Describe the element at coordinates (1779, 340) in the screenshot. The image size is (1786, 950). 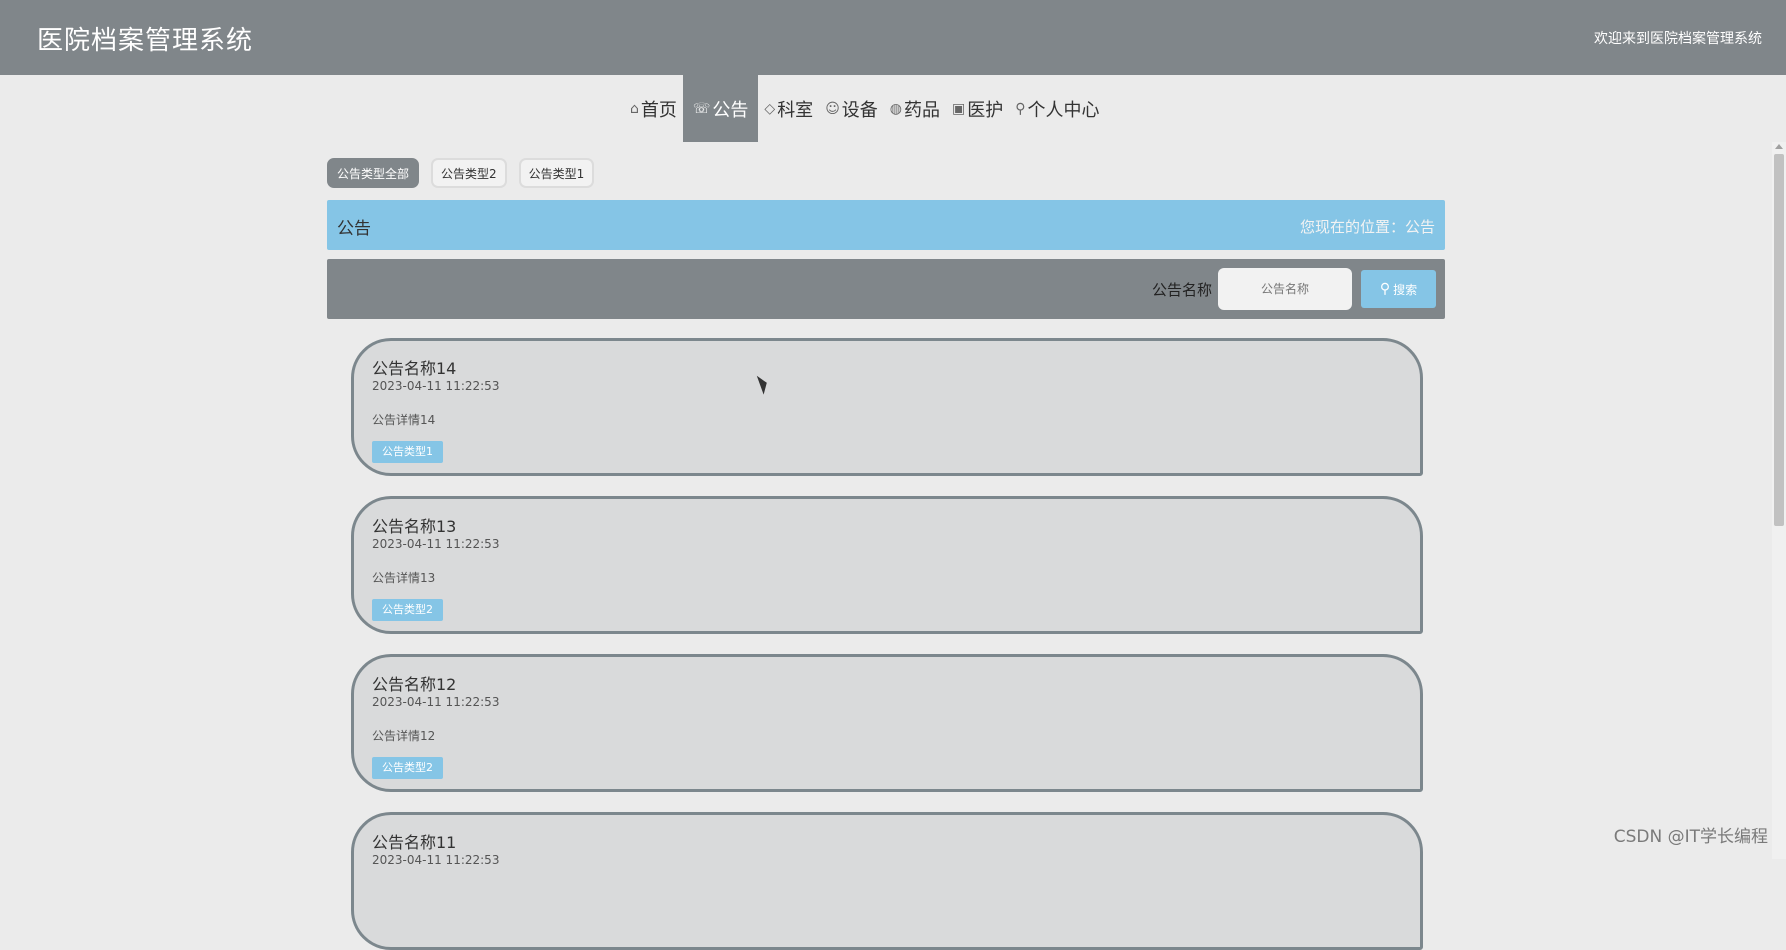
I see `scroll-thumb` at that location.